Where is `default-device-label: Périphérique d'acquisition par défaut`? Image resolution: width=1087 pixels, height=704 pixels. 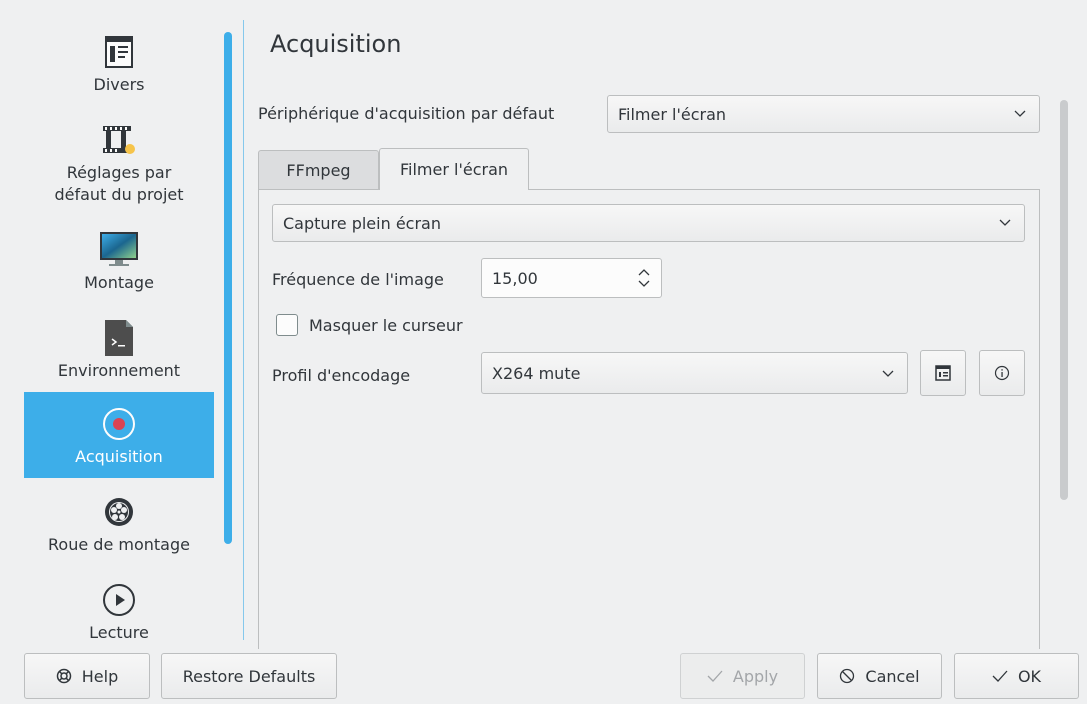 default-device-label: Périphérique d'acquisition par défaut is located at coordinates (406, 113).